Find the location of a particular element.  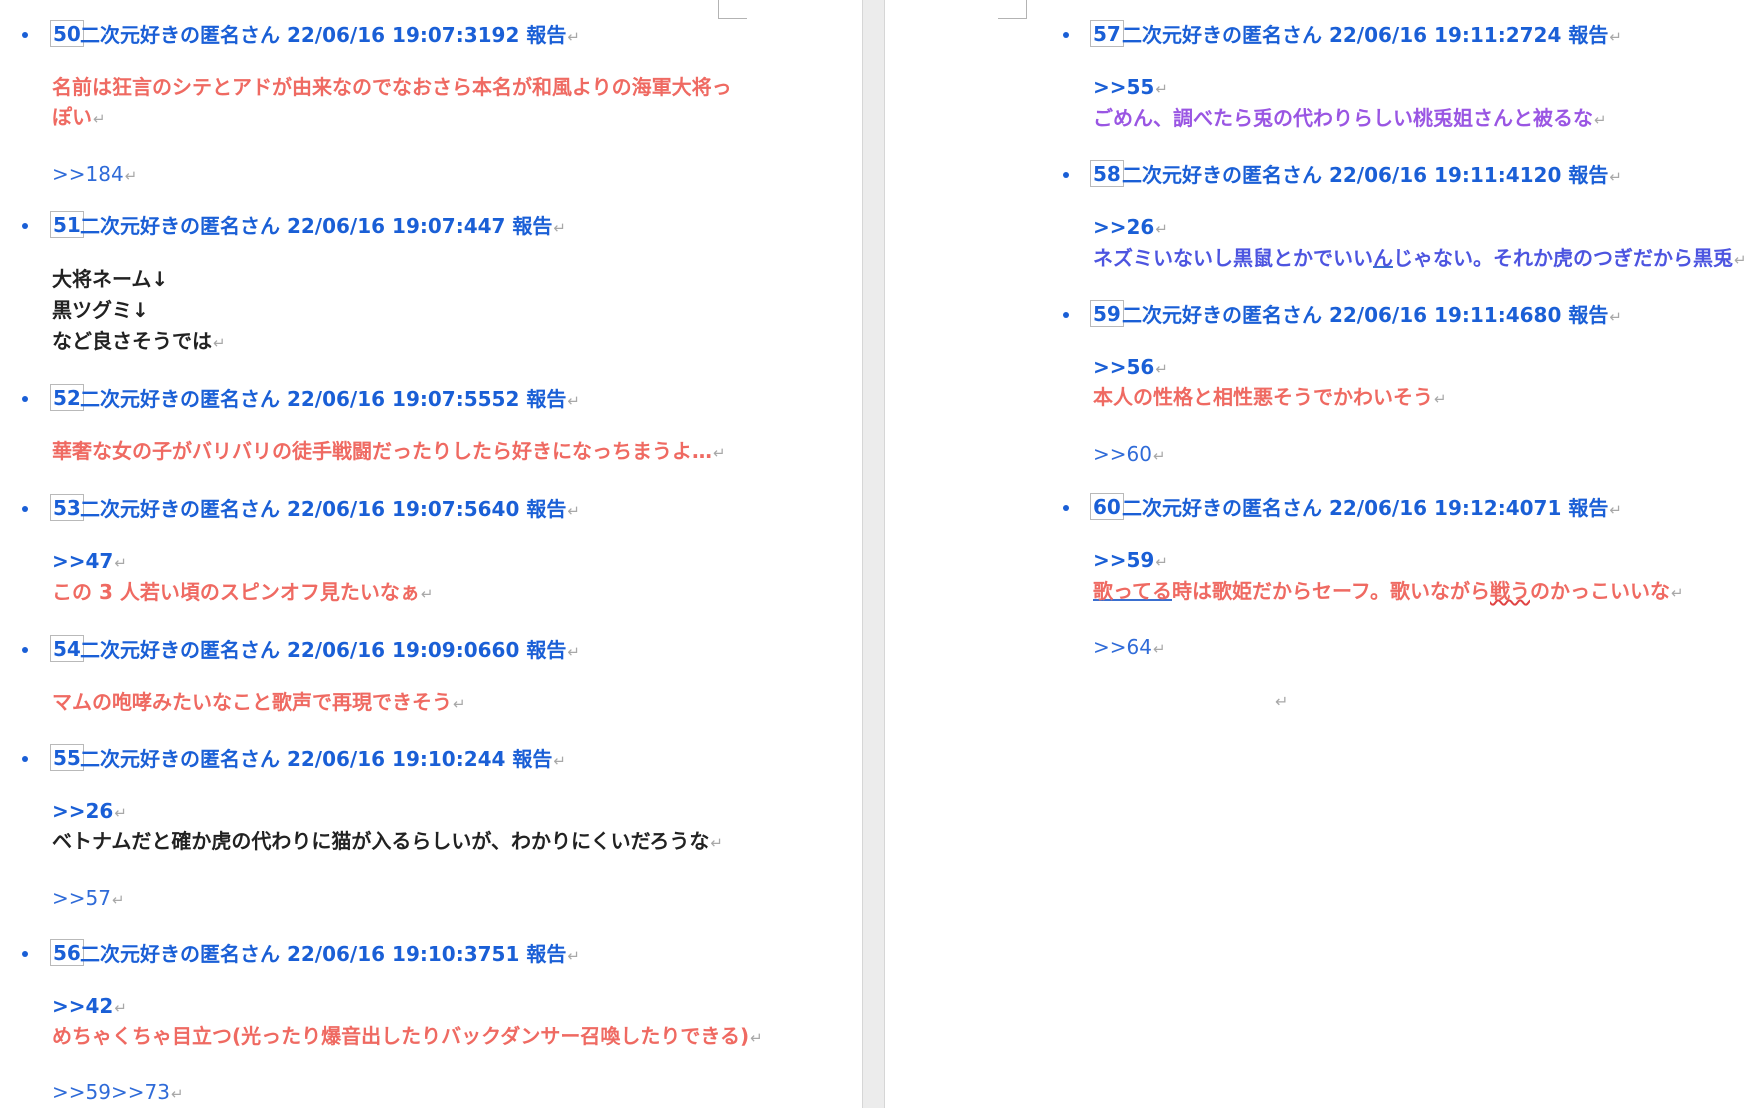

post-header: 二次元好きの匿名さん 22/06/16 19:07:5640 報告 is located at coordinates (323, 509).